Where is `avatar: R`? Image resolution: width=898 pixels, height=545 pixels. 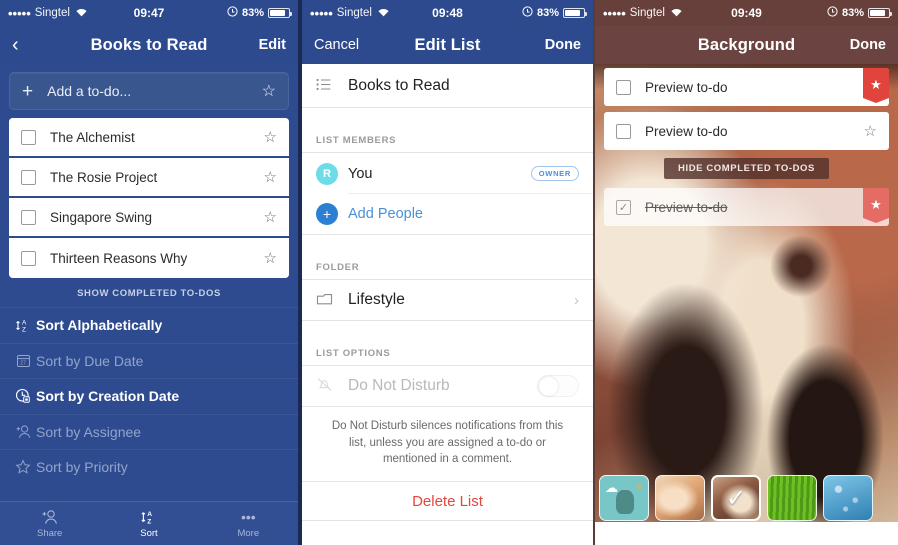 avatar: R is located at coordinates (327, 173).